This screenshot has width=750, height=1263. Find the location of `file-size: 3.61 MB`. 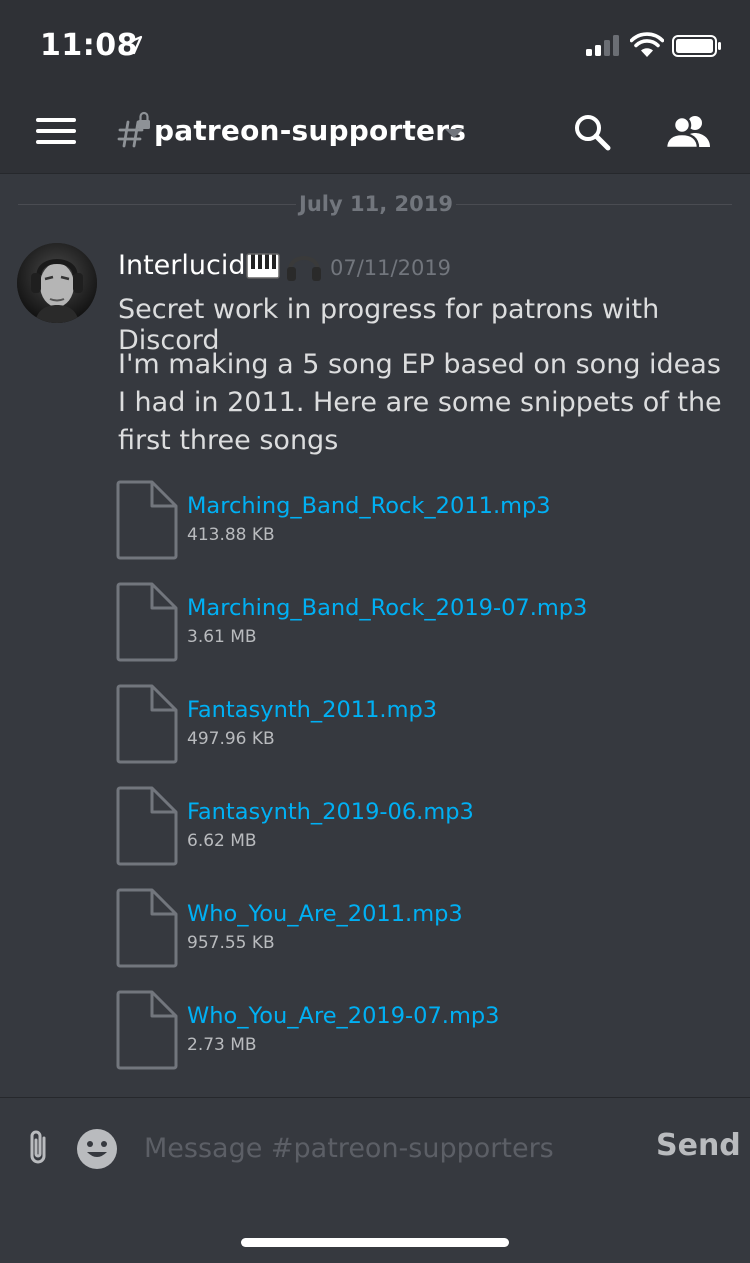

file-size: 3.61 MB is located at coordinates (222, 637).